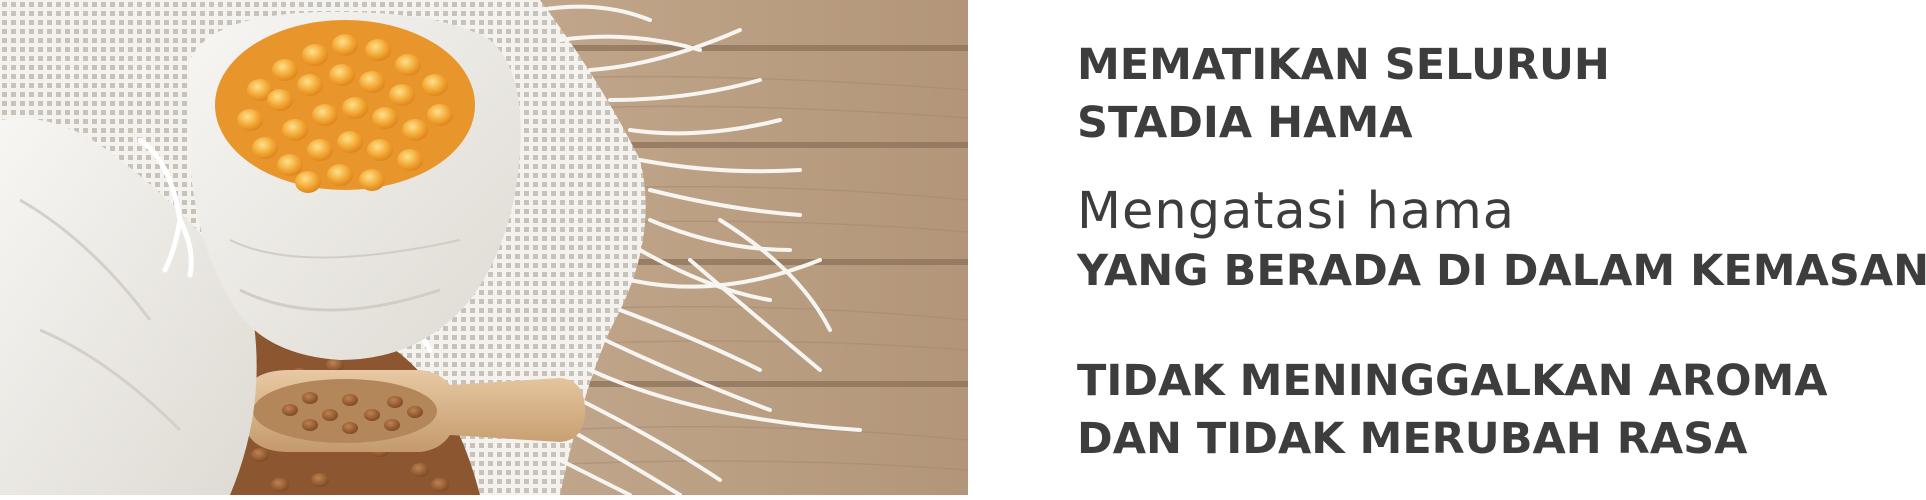 This screenshot has width=1926, height=500. Describe the element at coordinates (1343, 94) in the screenshot. I see `benefit-kill-all-stages: MEMATIKAN SELURUH STADIA HAMA` at that location.